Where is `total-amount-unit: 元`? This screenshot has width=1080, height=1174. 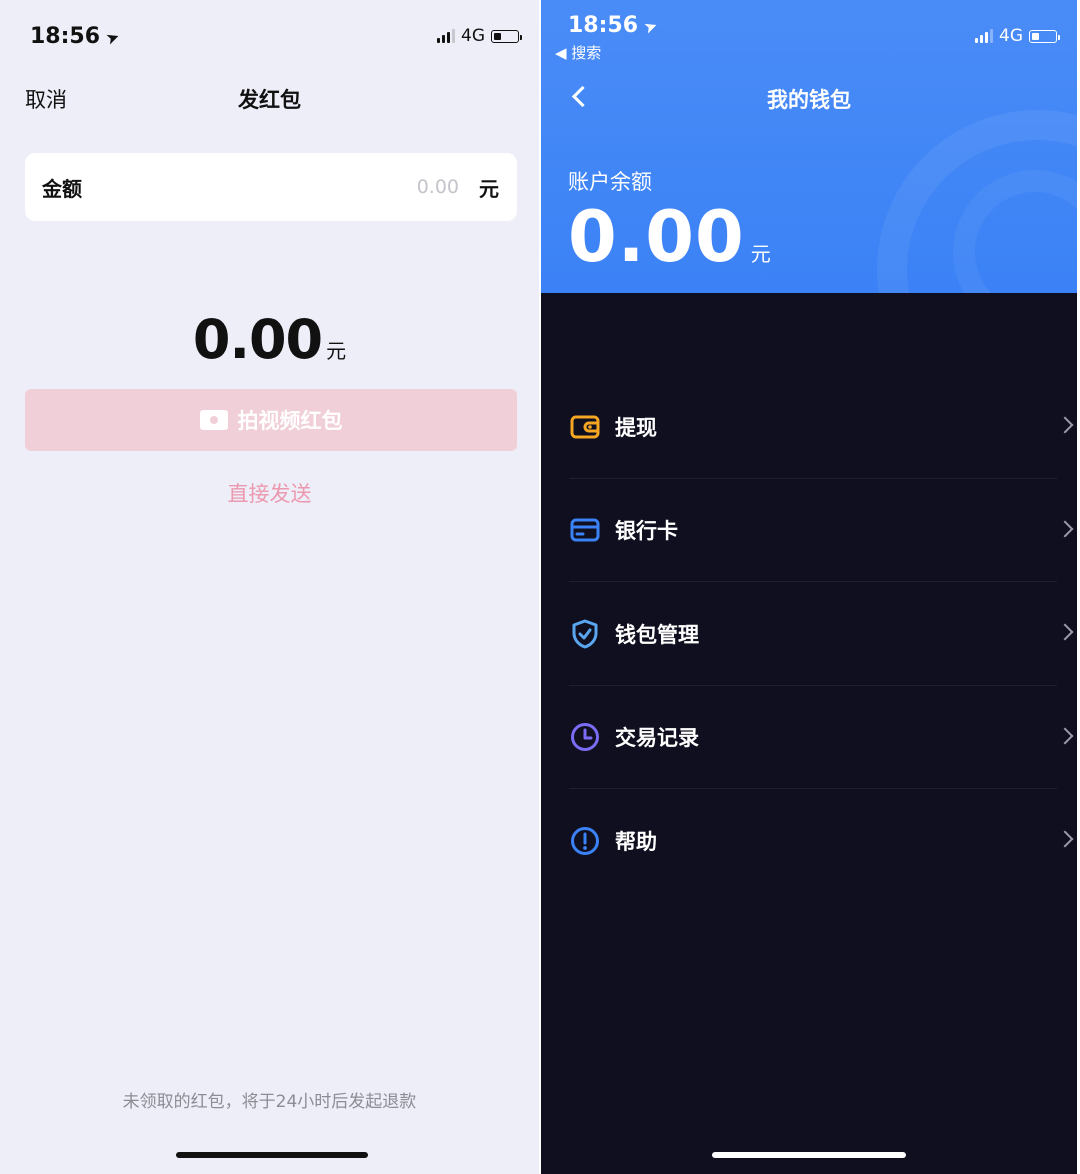
total-amount-unit: 元 is located at coordinates (336, 351).